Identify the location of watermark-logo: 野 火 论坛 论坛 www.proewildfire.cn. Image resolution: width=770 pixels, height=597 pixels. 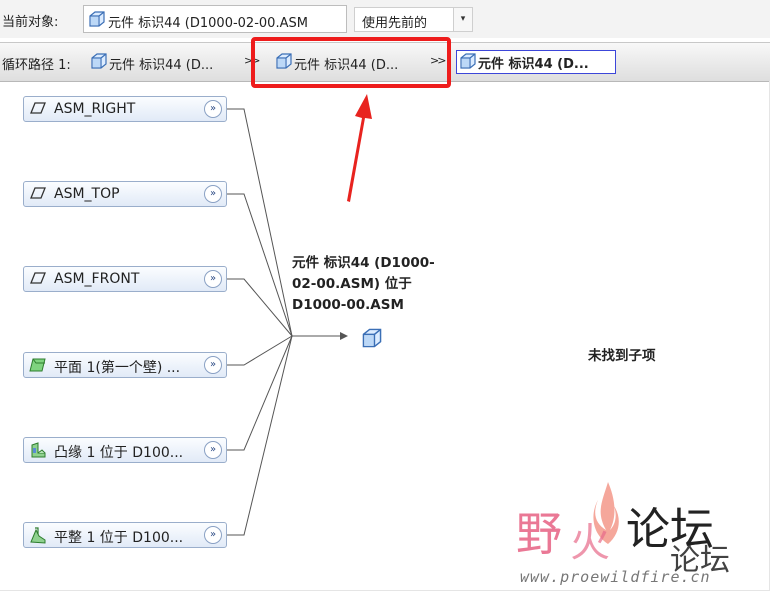
(623, 534).